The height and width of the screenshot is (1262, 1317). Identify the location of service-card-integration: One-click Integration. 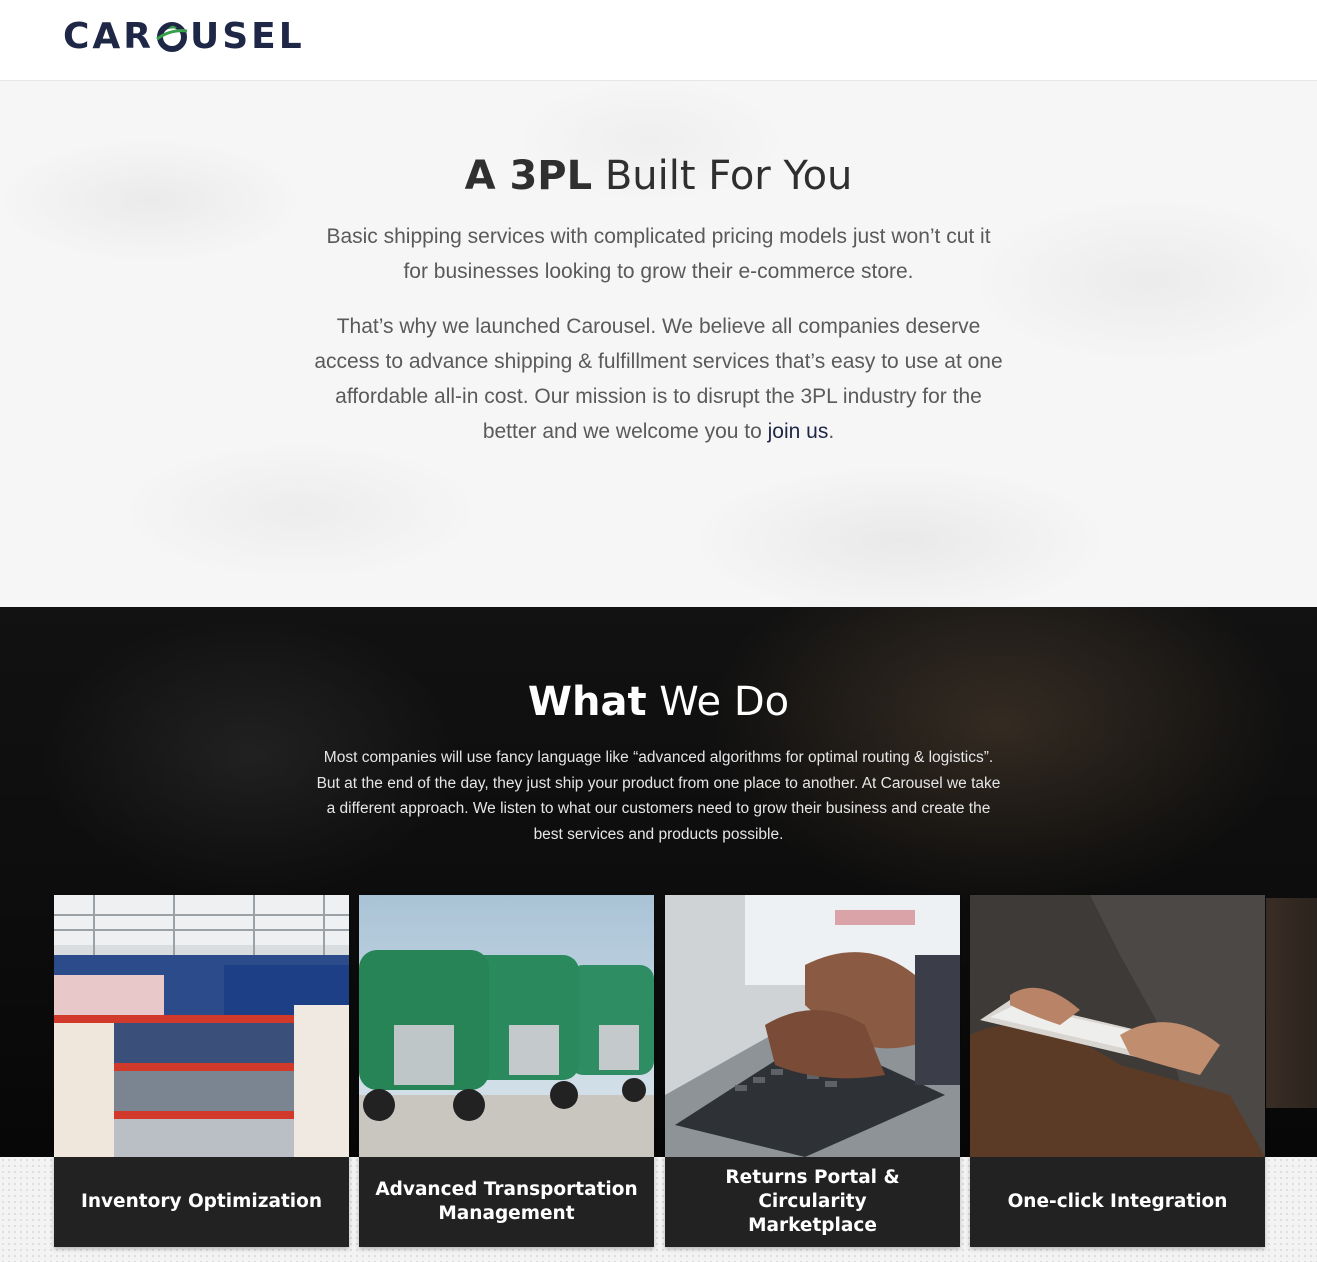
(1117, 1071).